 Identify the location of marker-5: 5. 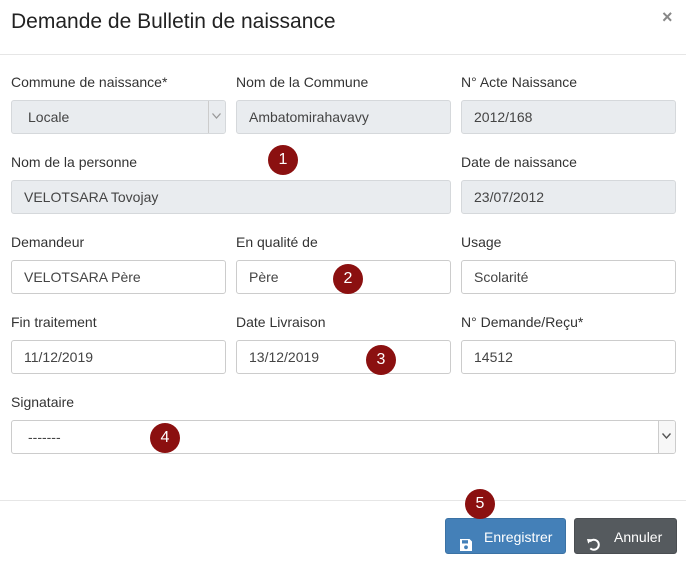
(480, 504).